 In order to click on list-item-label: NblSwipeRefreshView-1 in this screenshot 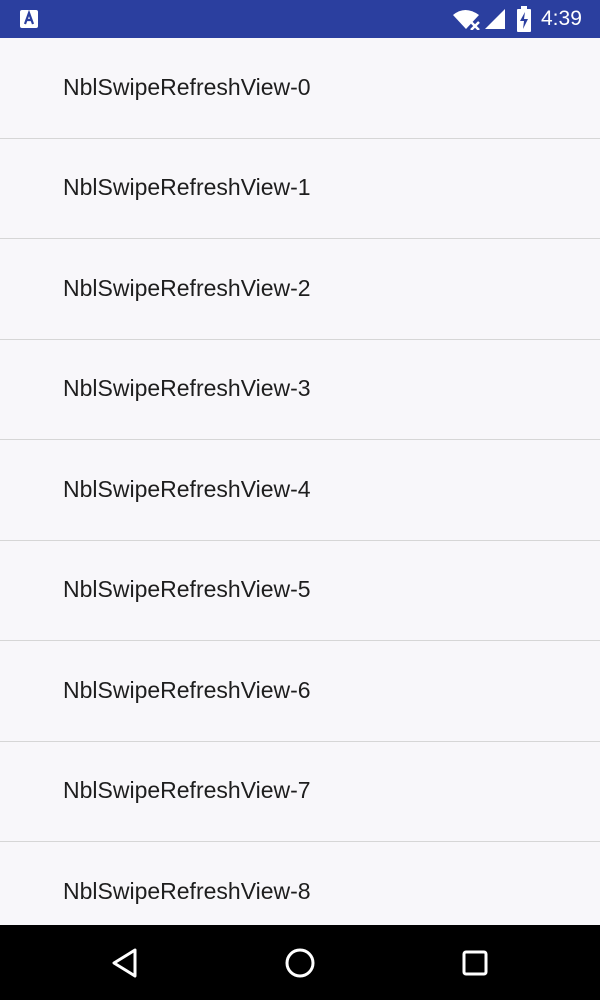, I will do `click(187, 187)`.